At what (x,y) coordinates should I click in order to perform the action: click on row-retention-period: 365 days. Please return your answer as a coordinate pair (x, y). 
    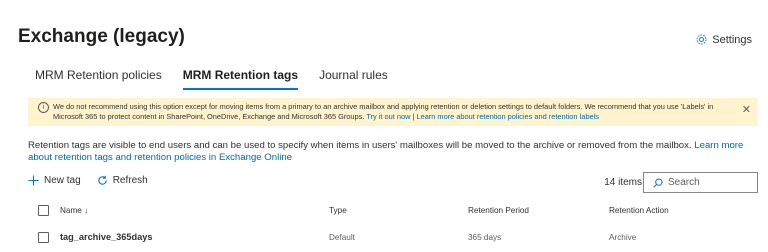
    Looking at the image, I should click on (485, 237).